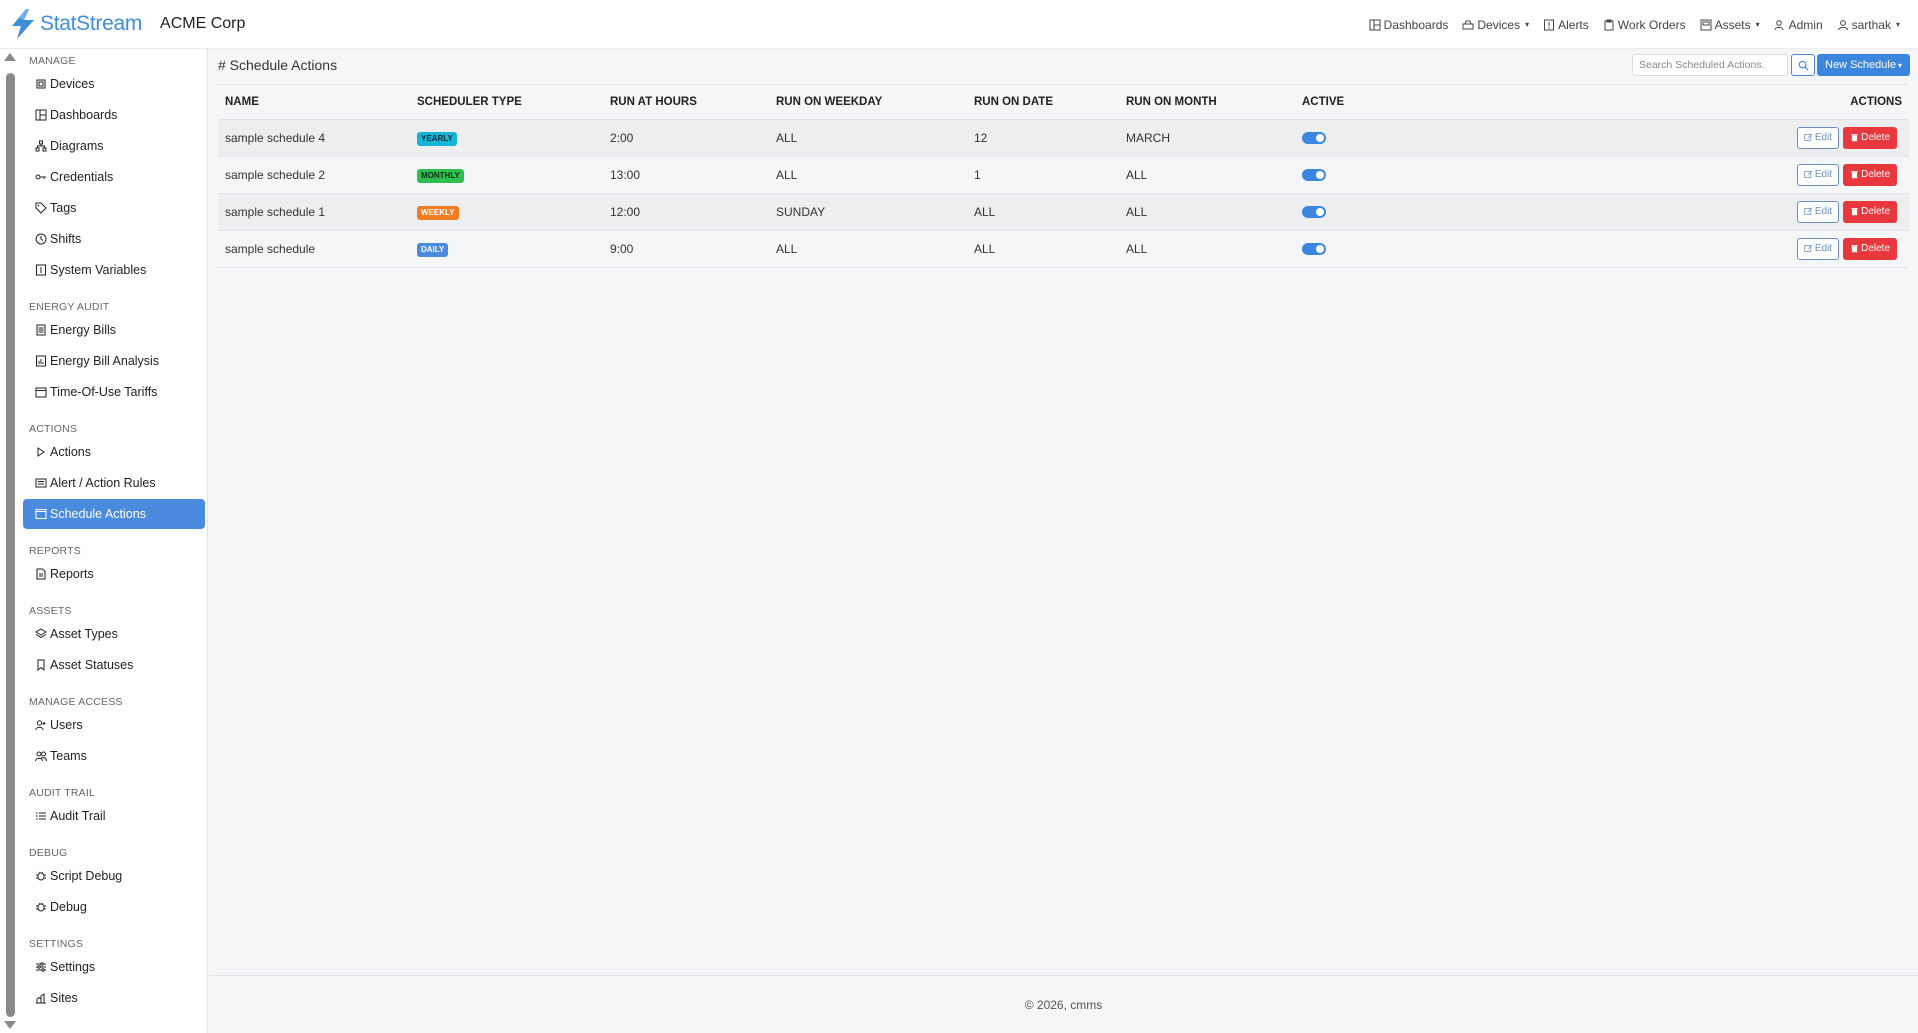 The height and width of the screenshot is (1033, 1918). I want to click on sidebar-item-credentials: Credentials, so click(114, 177).